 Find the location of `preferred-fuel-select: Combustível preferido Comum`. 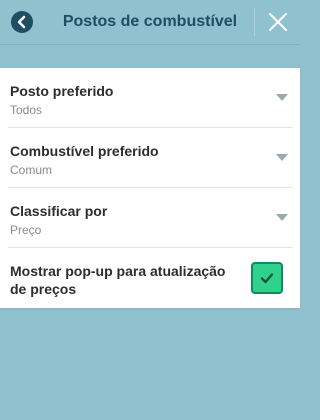

preferred-fuel-select: Combustível preferido Comum is located at coordinates (150, 158).